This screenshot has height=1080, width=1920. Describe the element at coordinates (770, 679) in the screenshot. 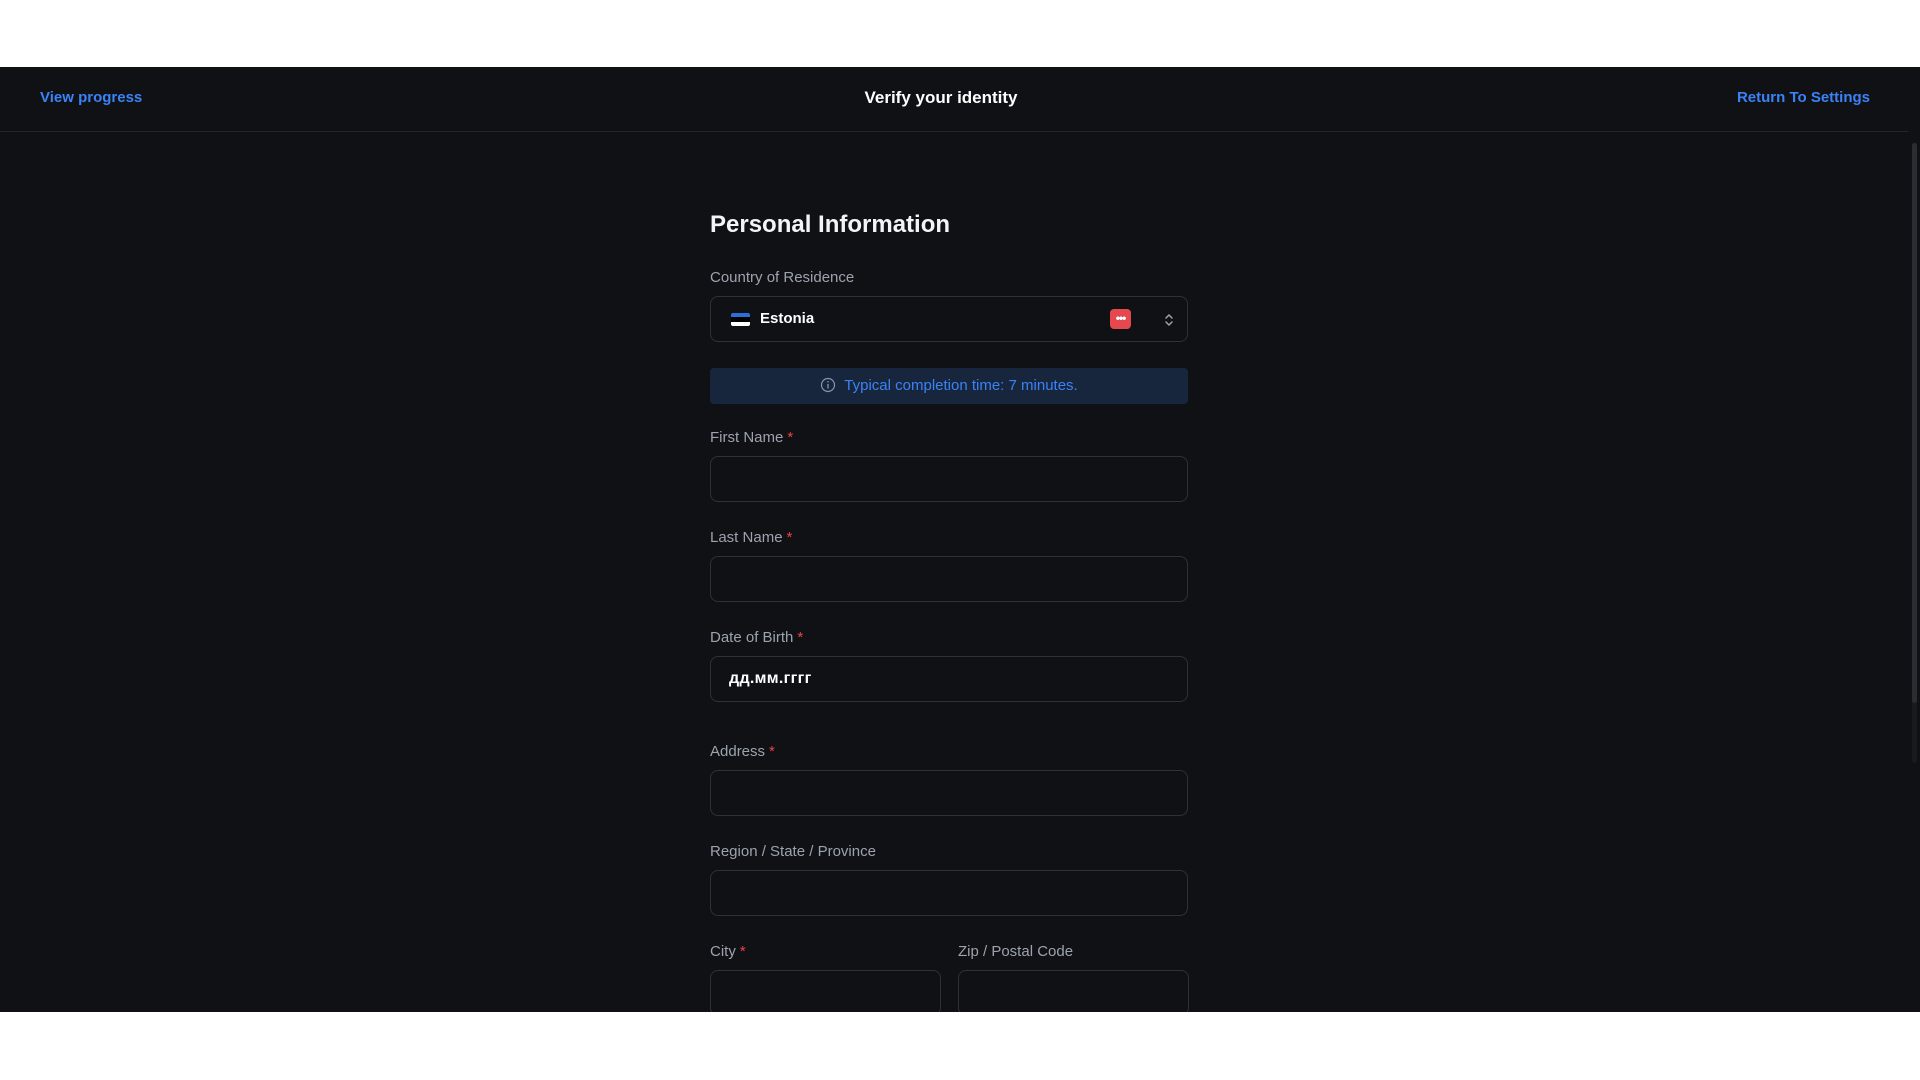

I see `dob-input: дд.мм.гггг` at that location.